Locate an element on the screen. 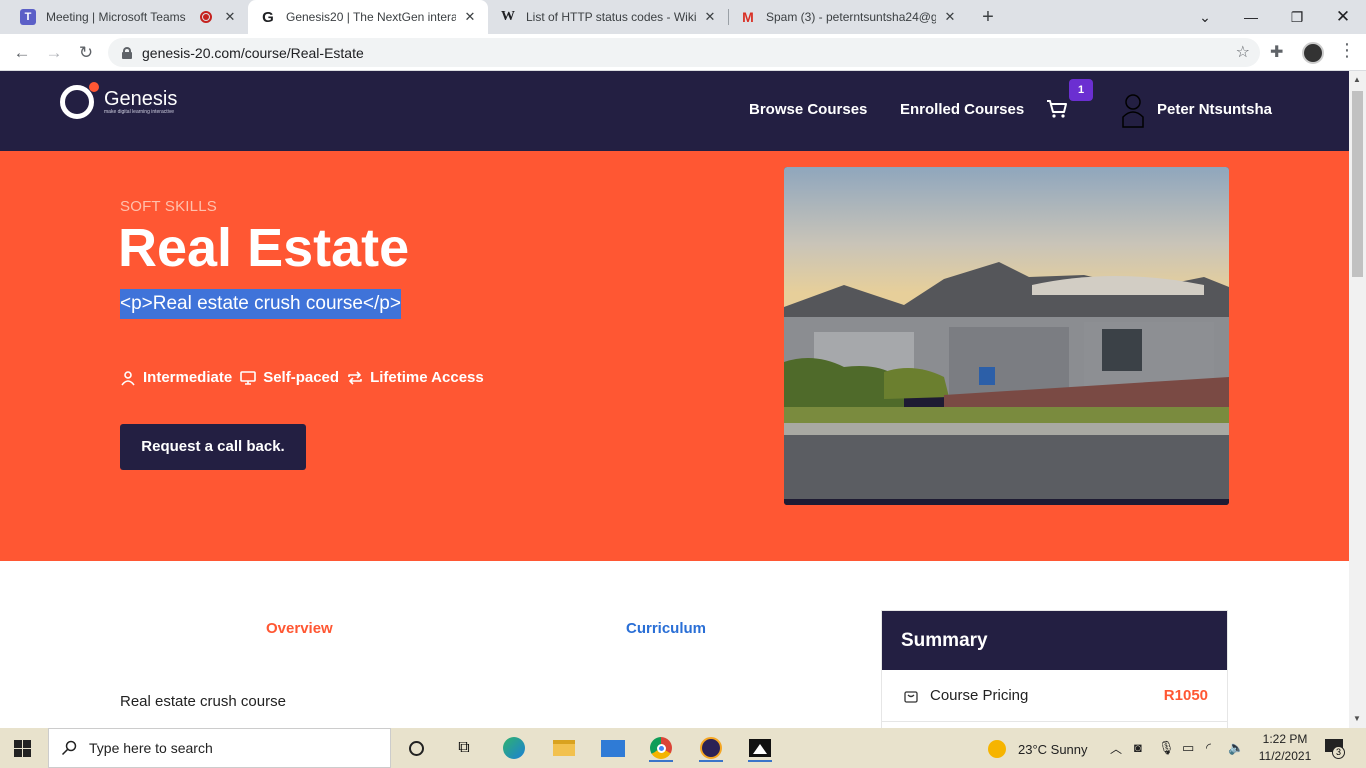  sun-icon is located at coordinates (997, 749).